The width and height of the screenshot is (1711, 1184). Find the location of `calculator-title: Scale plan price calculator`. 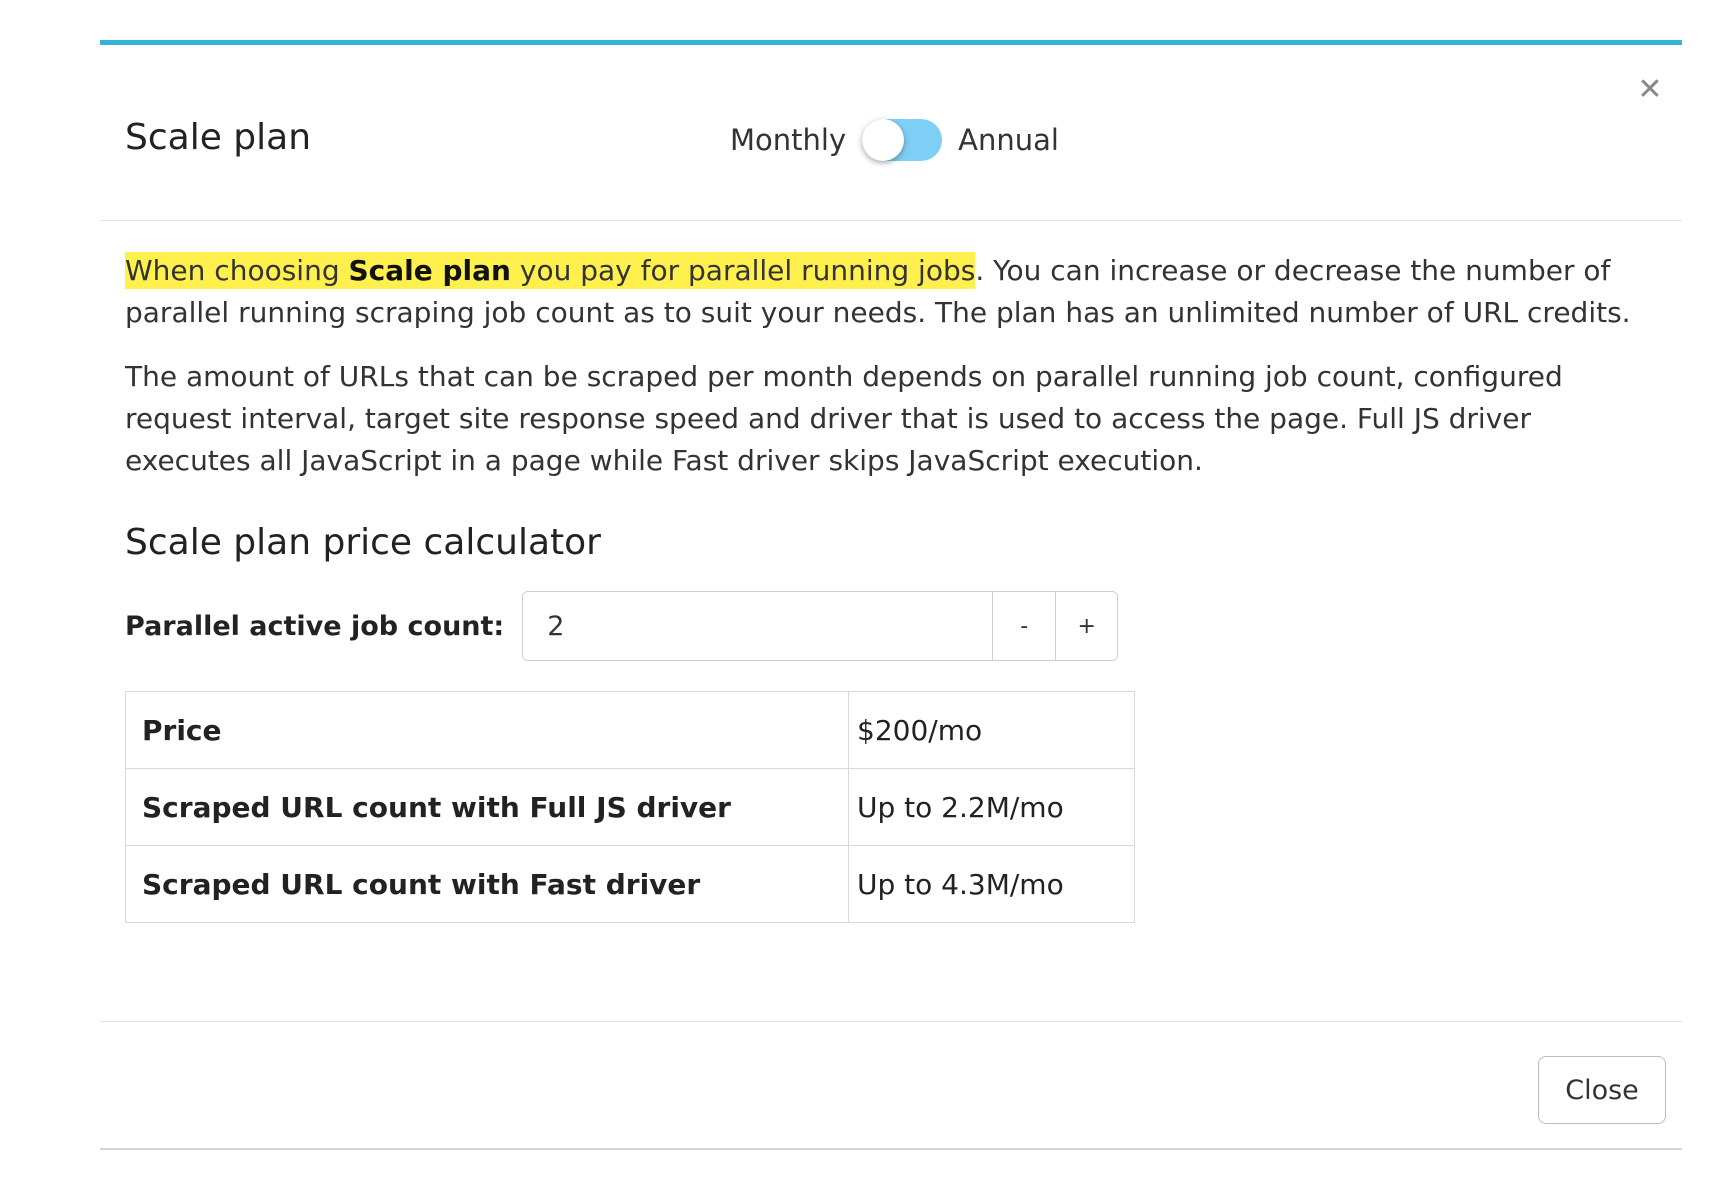

calculator-title: Scale plan price calculator is located at coordinates (363, 542).